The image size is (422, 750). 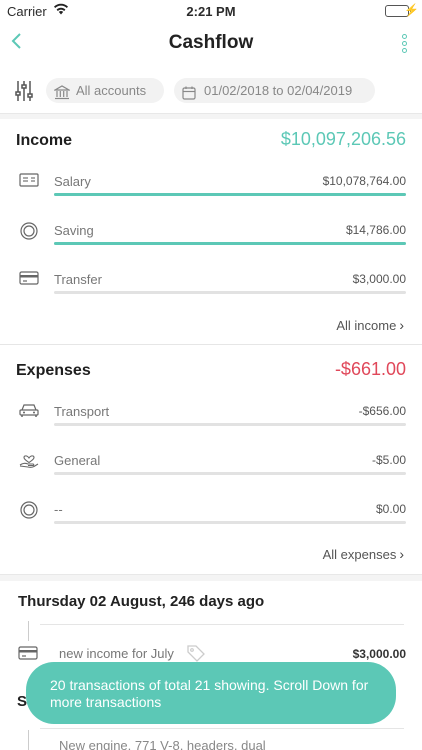 I want to click on transaction-name: new income for July, so click(x=116, y=653).